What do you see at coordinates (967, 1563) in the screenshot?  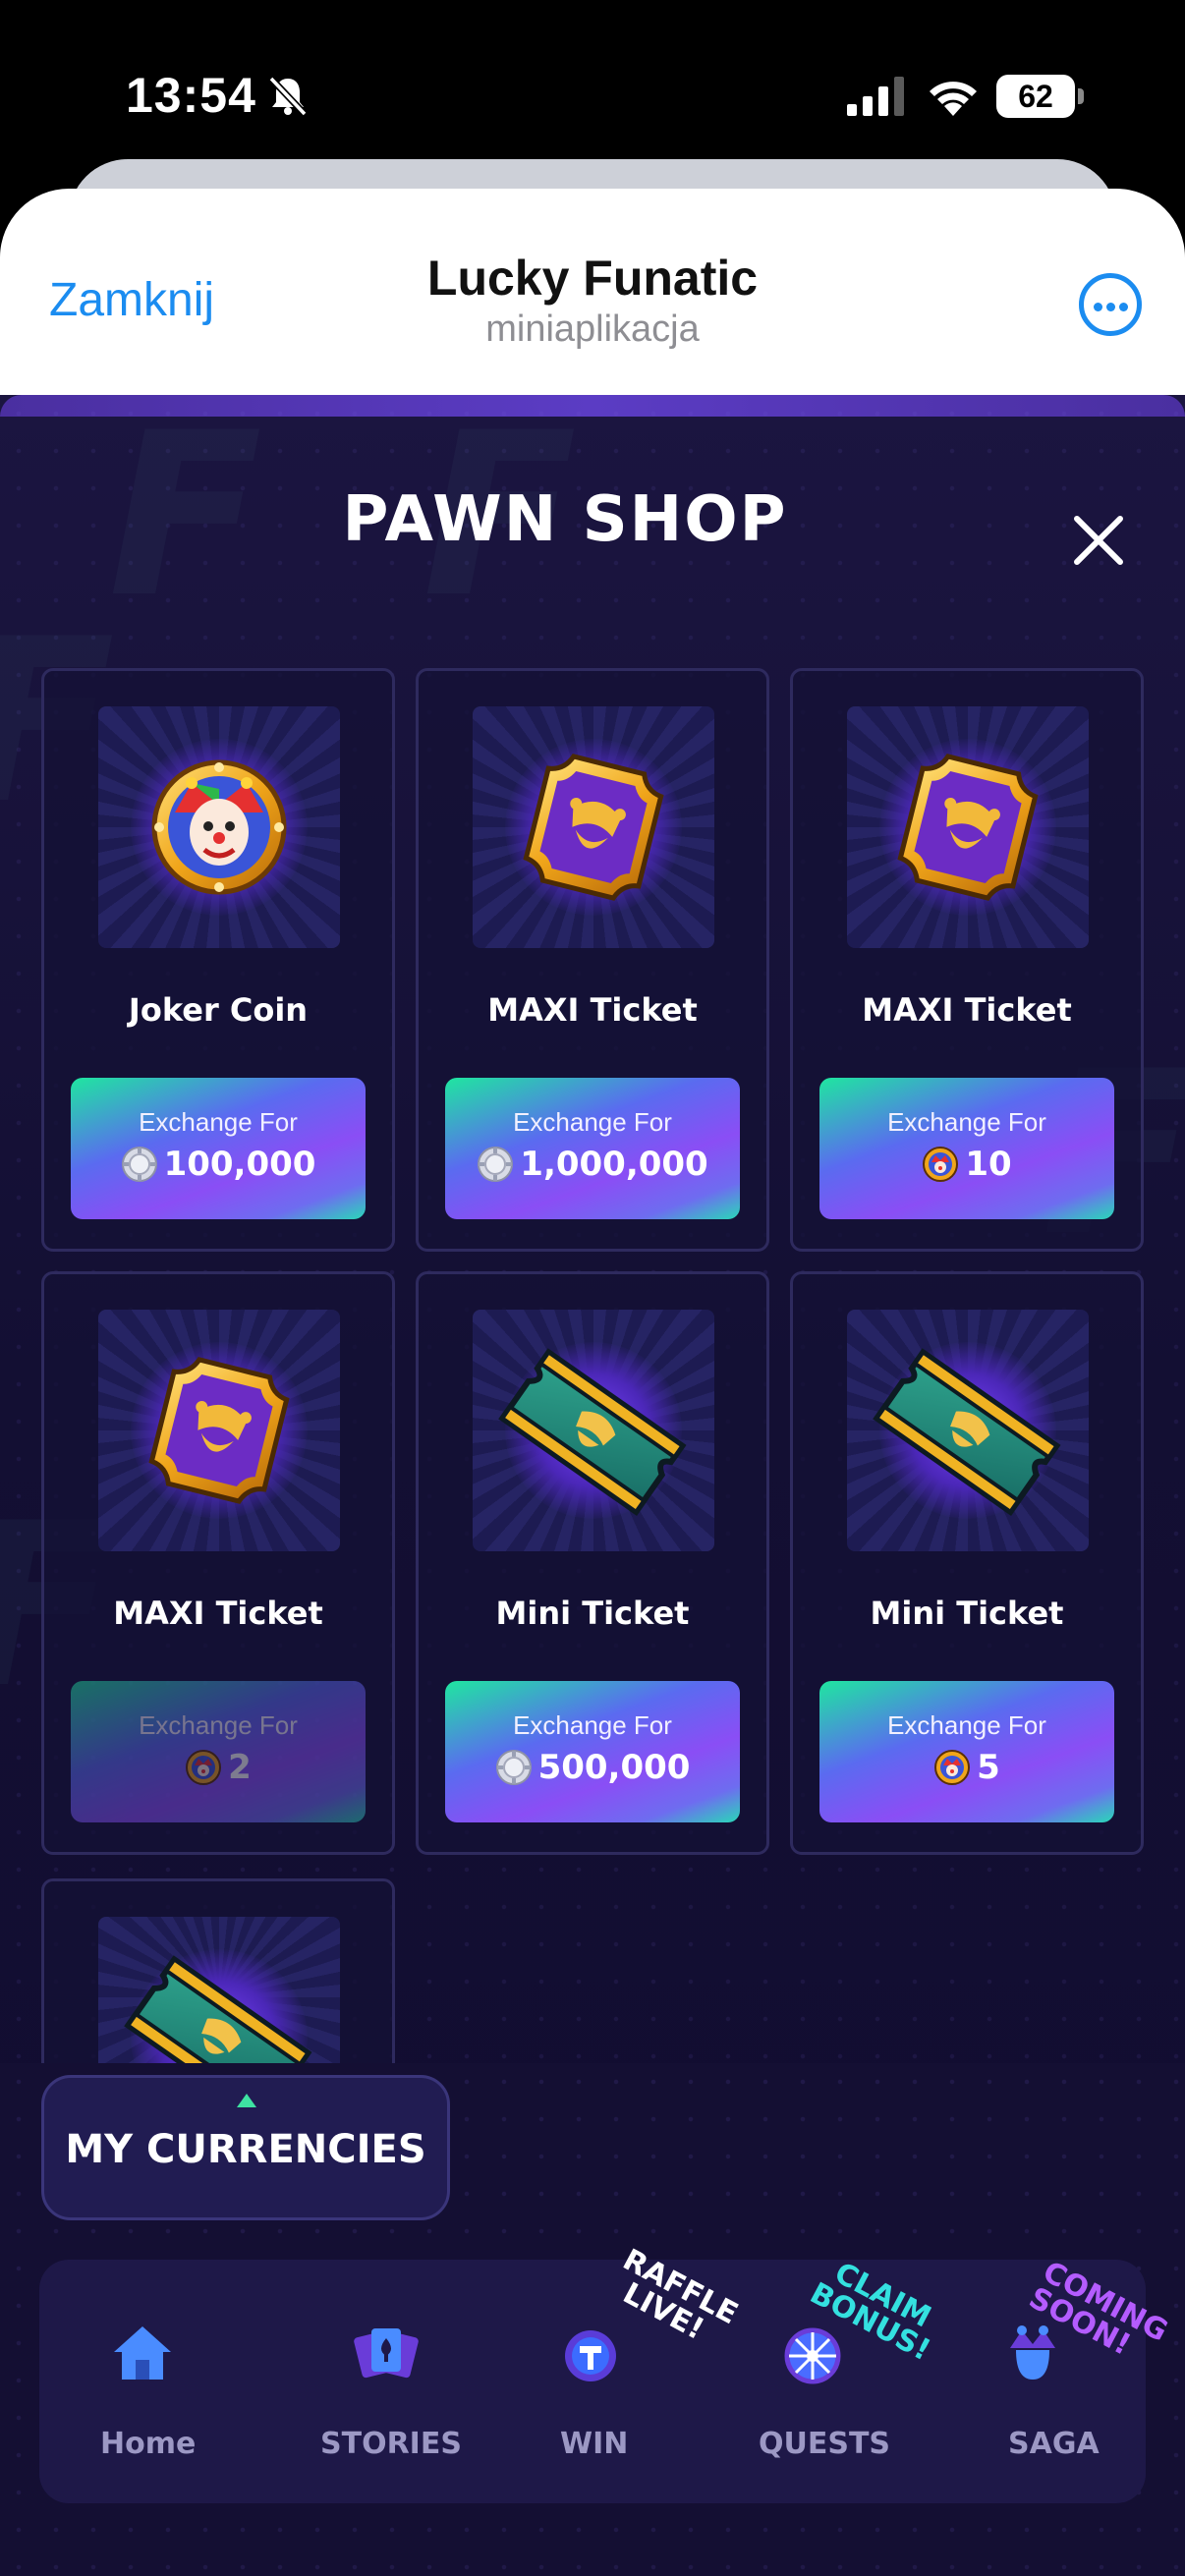 I see `item-card: Mini Ticket Exchange For 5` at bounding box center [967, 1563].